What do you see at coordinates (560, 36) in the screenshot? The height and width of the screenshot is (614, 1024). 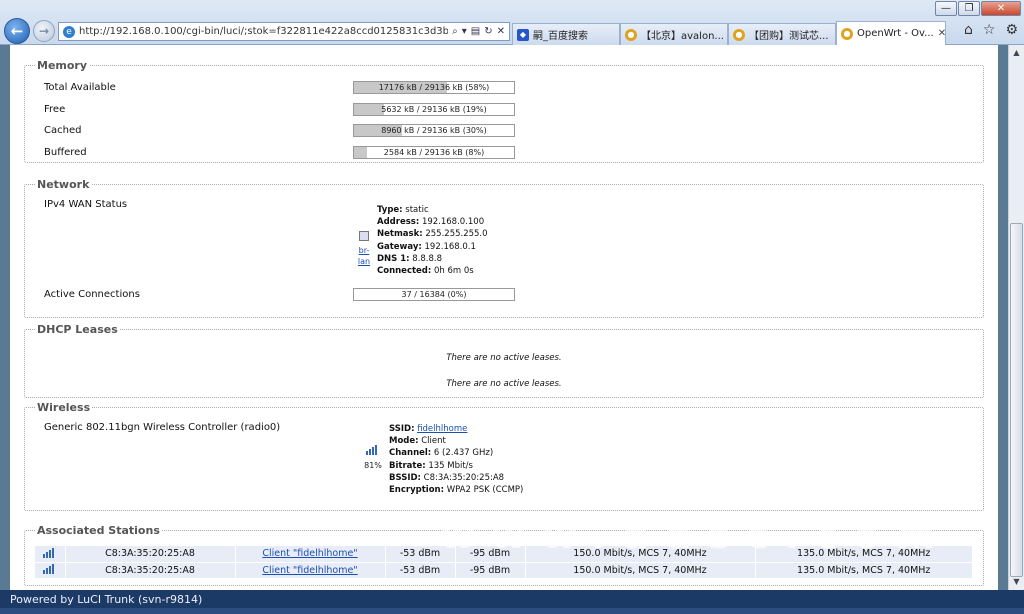 I see `tab-label: 嗣_百度搜索` at bounding box center [560, 36].